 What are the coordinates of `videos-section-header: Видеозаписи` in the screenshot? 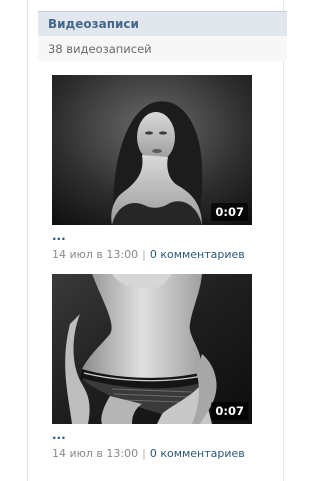 It's located at (162, 23).